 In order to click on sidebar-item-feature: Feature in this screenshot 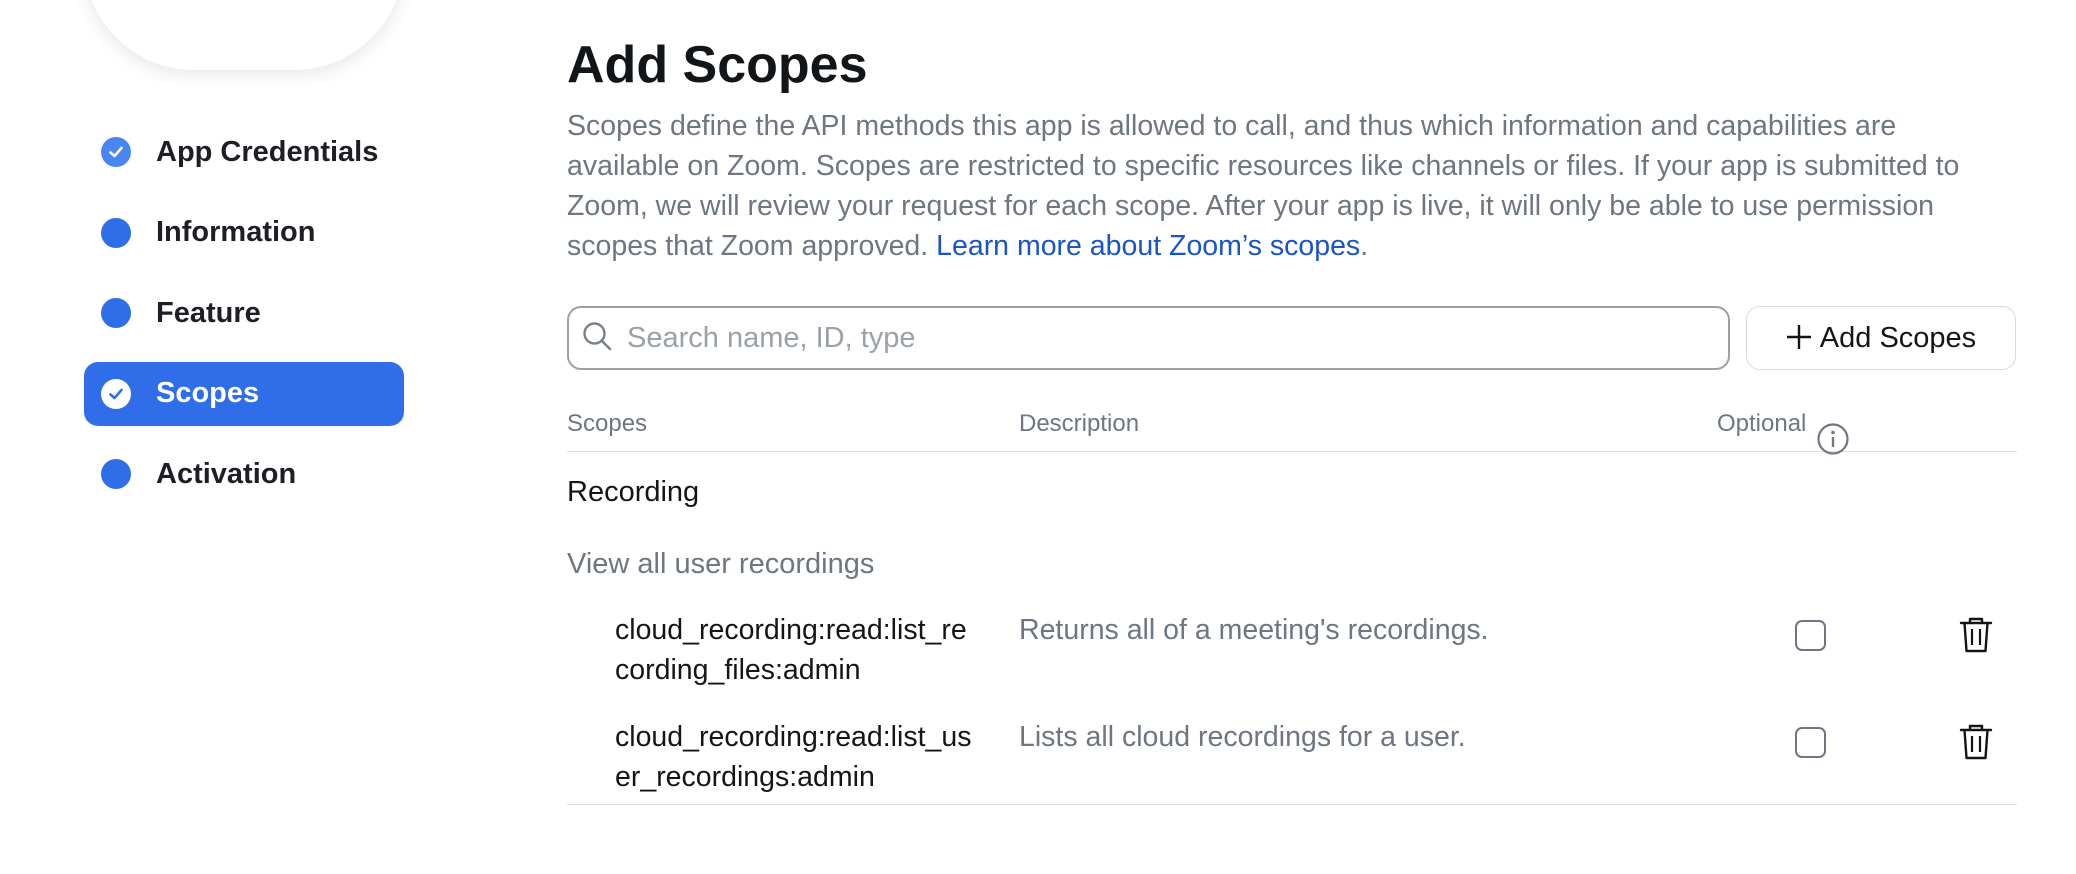, I will do `click(244, 313)`.